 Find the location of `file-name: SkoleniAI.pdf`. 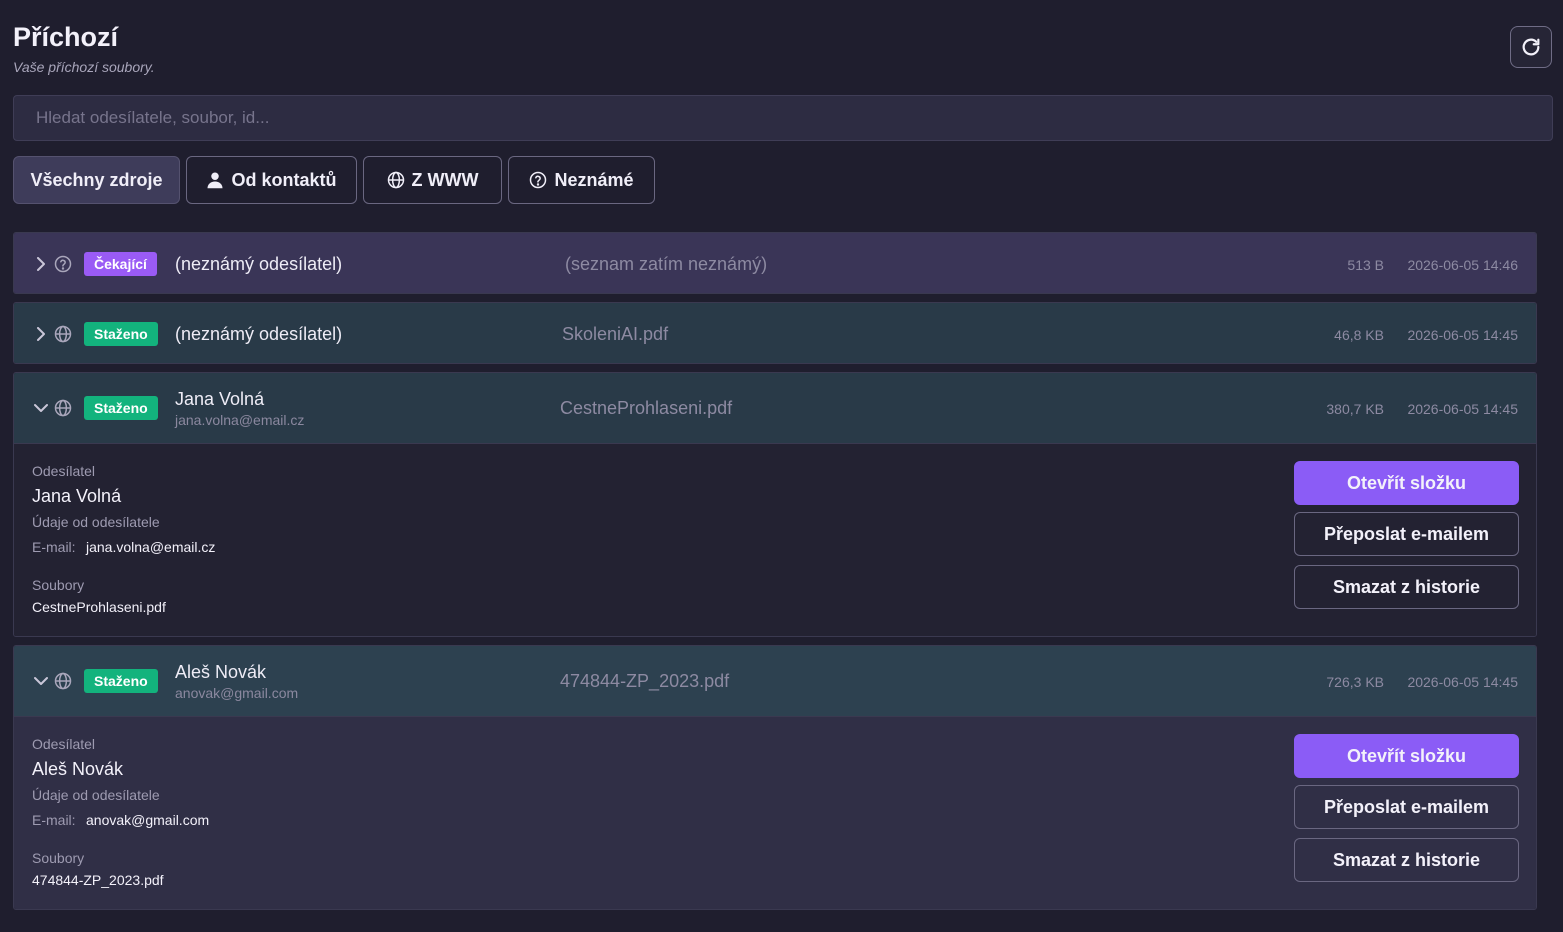

file-name: SkoleniAI.pdf is located at coordinates (615, 334).